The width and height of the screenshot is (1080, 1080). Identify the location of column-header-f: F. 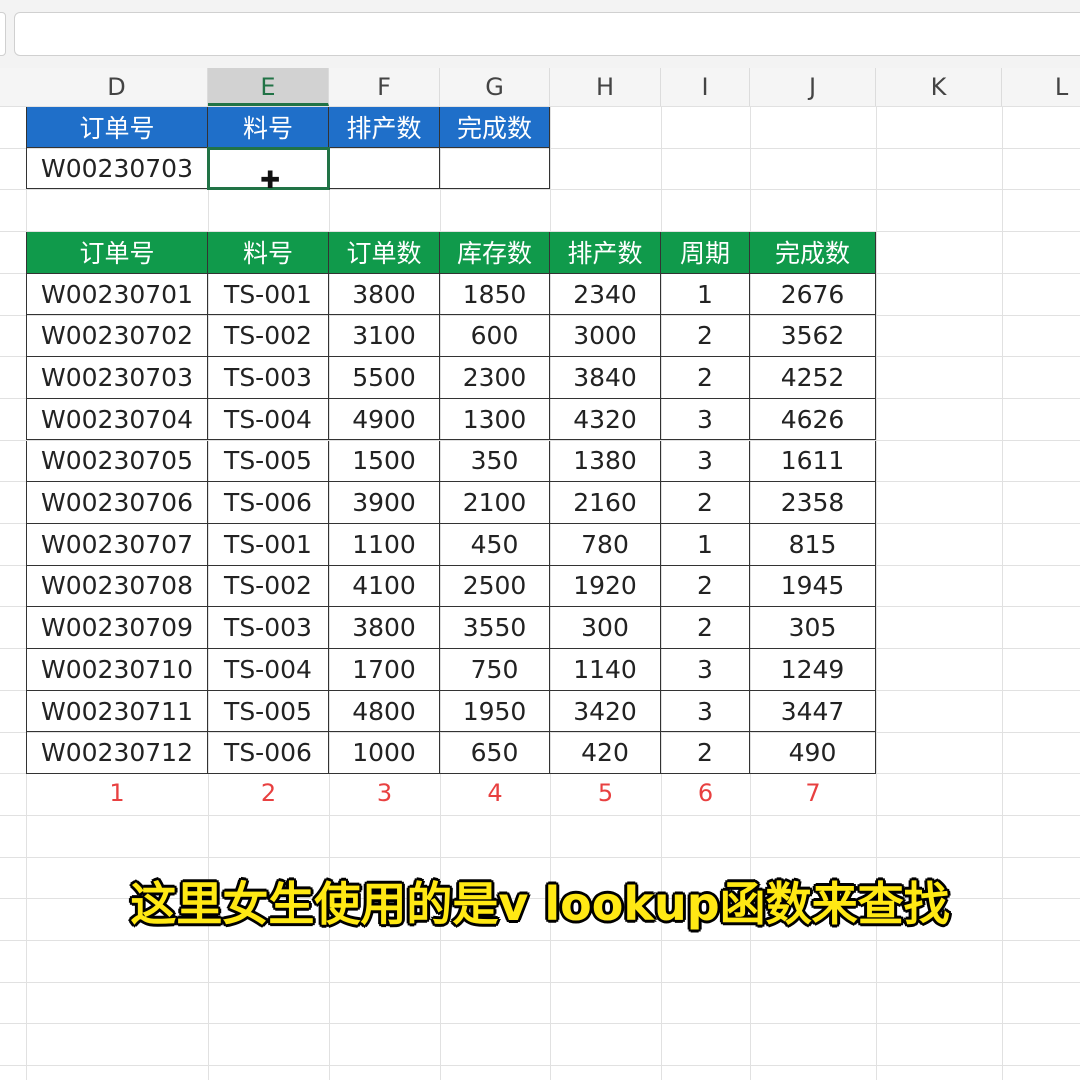
(384, 87).